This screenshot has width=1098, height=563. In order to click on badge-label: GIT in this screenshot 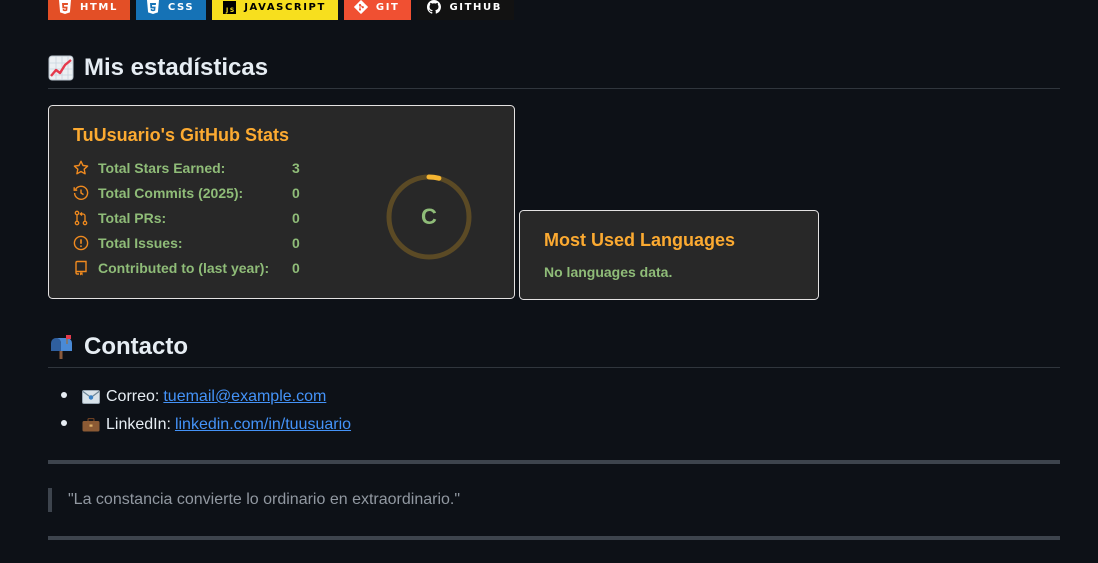, I will do `click(387, 7)`.